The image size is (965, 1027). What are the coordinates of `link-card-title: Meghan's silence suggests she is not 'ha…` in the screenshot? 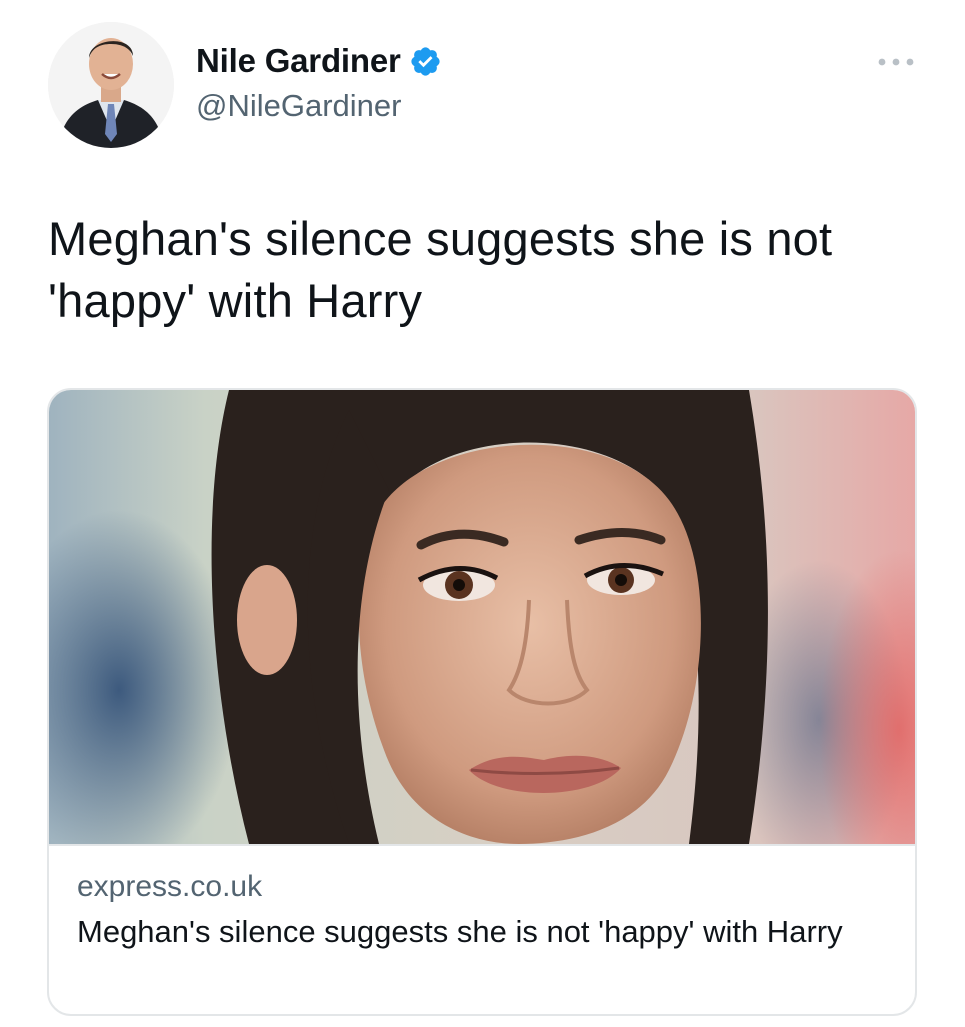 It's located at (460, 931).